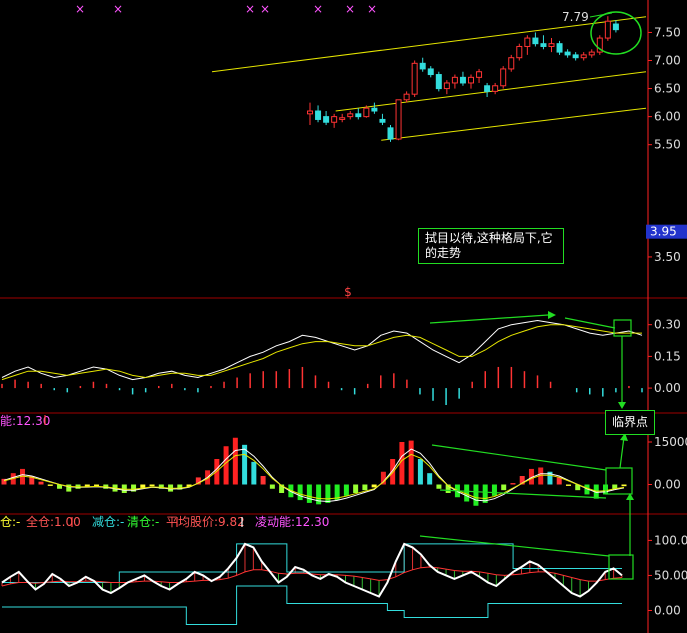 This screenshot has height=633, width=687. Describe the element at coordinates (25, 421) in the screenshot. I see `energy-title-label: 能:12.30` at that location.